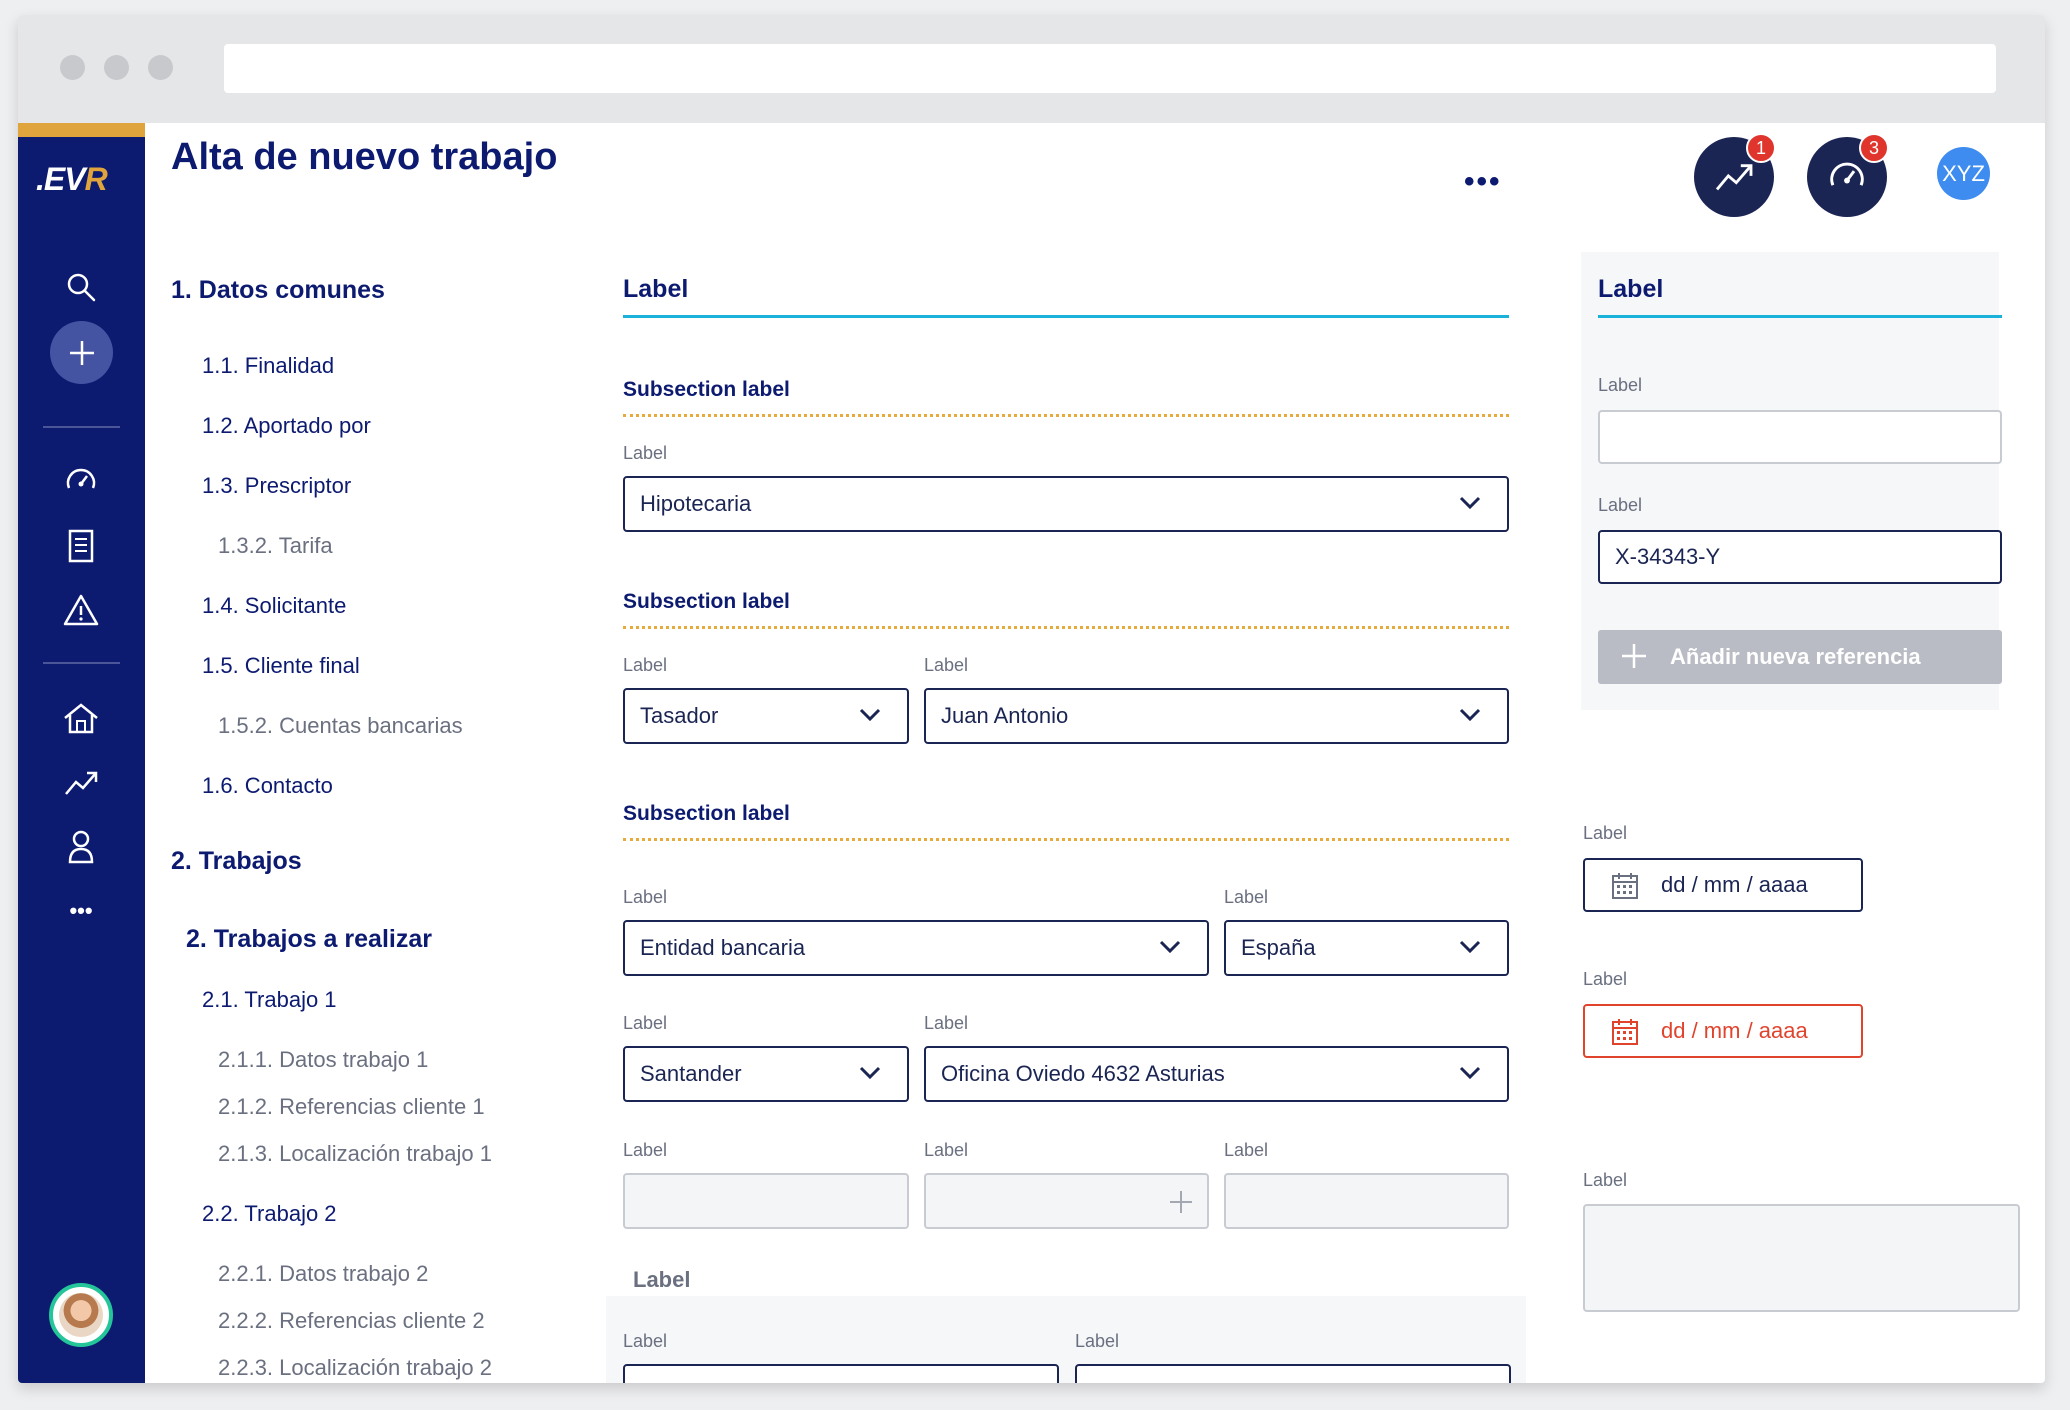  What do you see at coordinates (1216, 1074) in the screenshot?
I see `branch-select: Oficina Oviedo 4632 Asturias` at bounding box center [1216, 1074].